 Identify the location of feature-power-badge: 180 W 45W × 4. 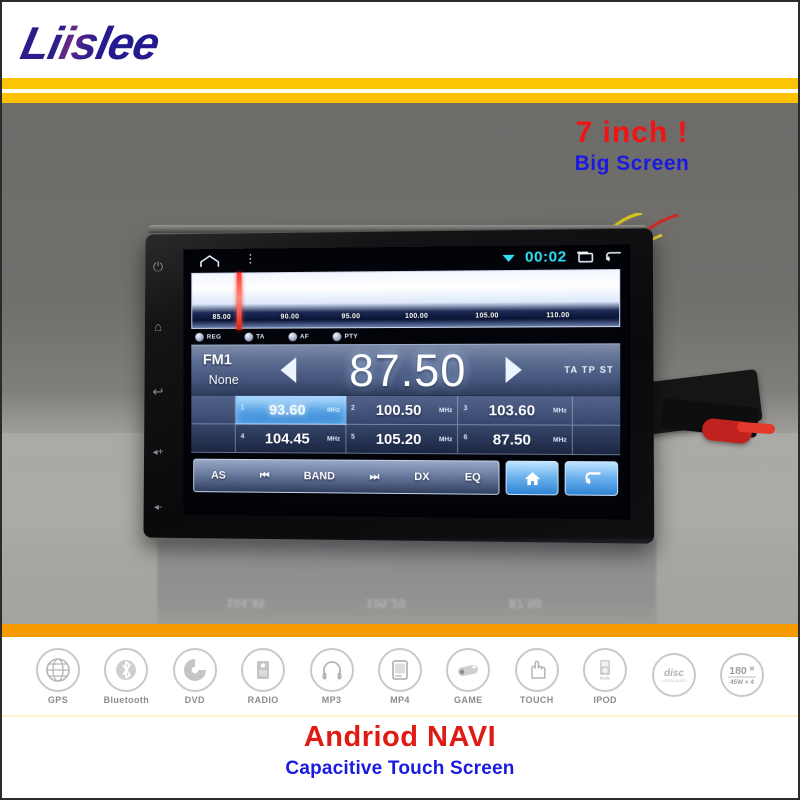
(742, 676).